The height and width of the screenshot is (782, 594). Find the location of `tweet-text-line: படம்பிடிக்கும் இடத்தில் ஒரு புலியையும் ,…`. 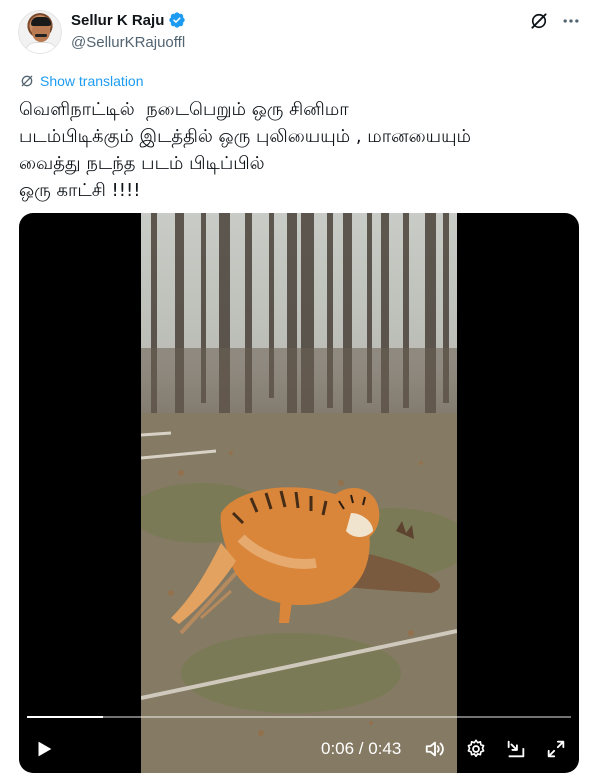

tweet-text-line: படம்பிடிக்கும் இடத்தில் ஒரு புலியையும் ,… is located at coordinates (245, 136).